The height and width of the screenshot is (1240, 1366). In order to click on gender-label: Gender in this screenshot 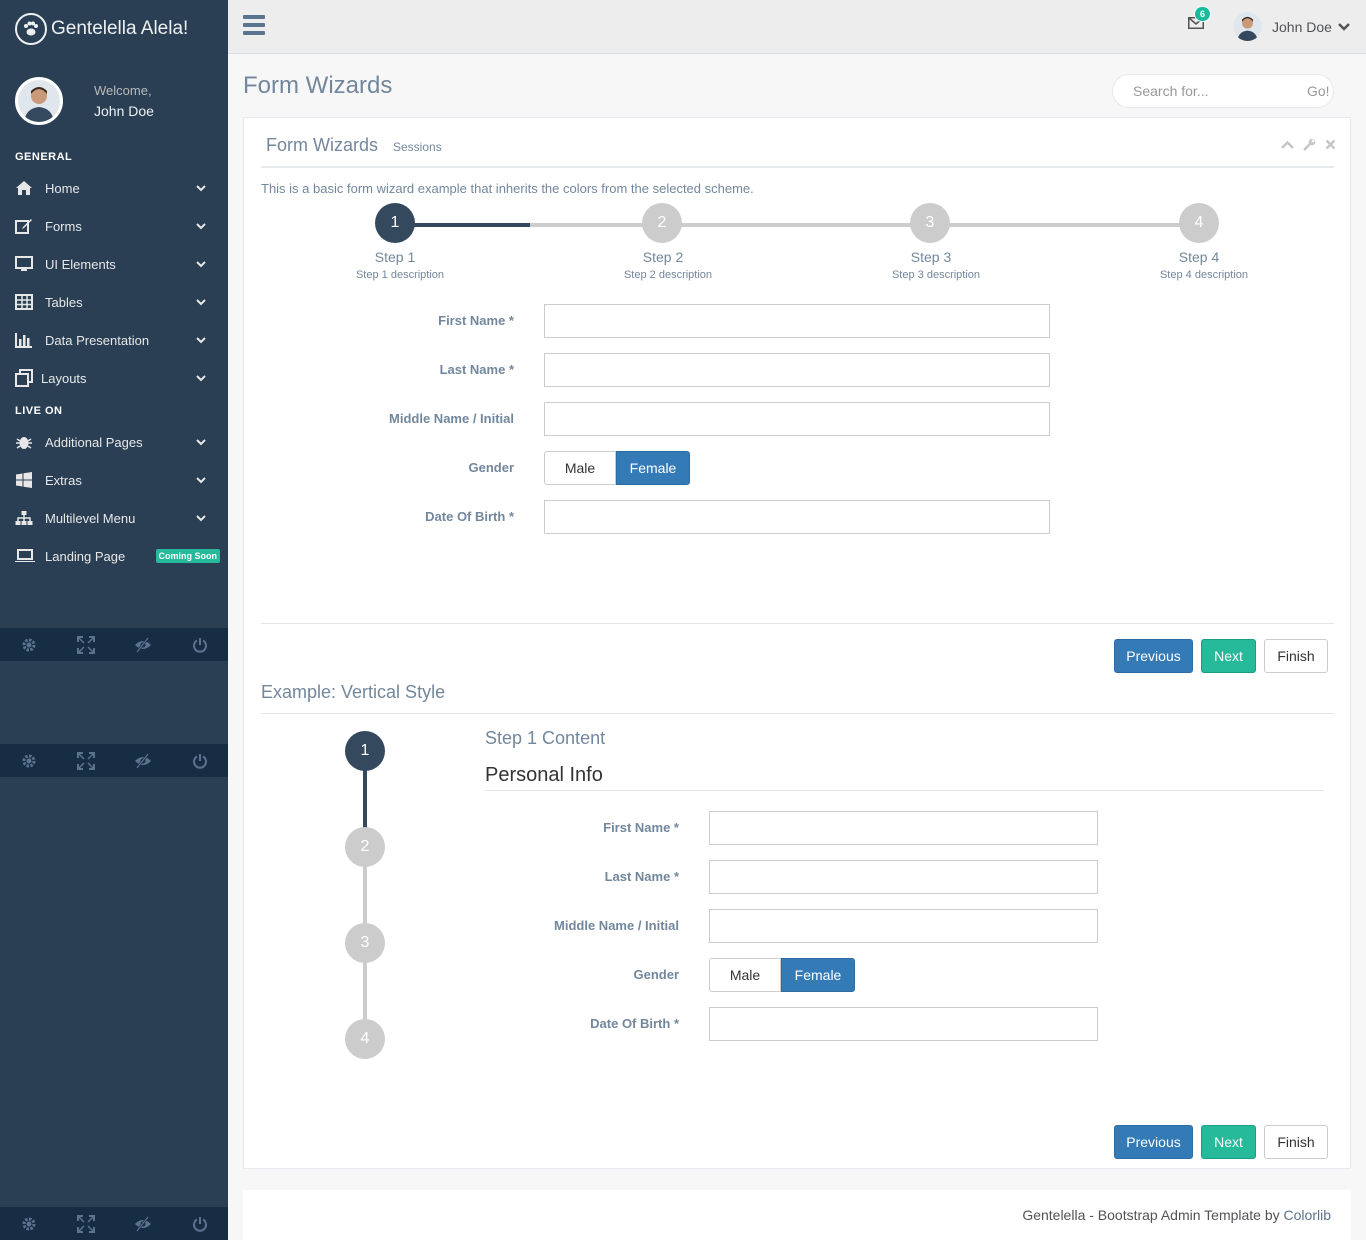, I will do `click(656, 974)`.